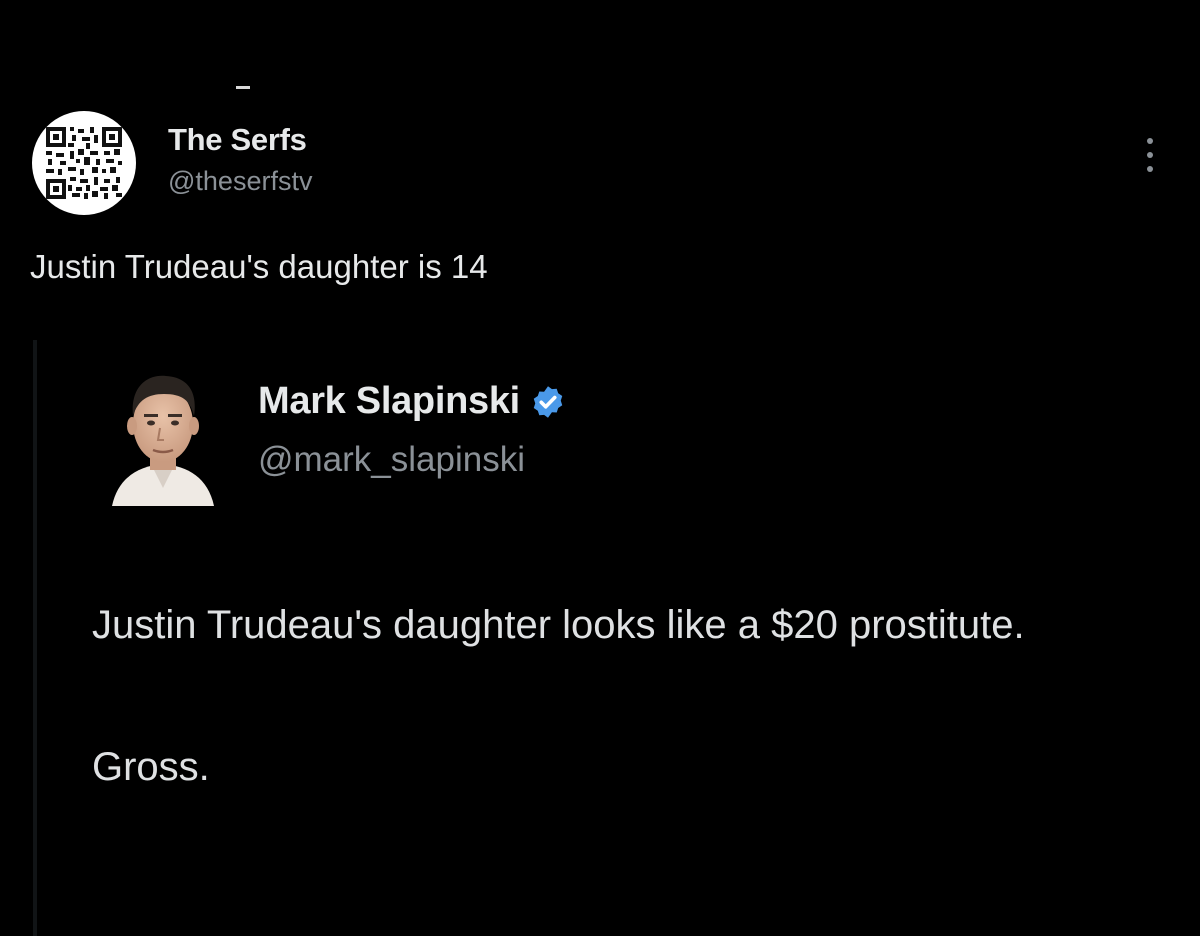 Image resolution: width=1200 pixels, height=936 pixels. I want to click on verified-badge-icon, so click(548, 401).